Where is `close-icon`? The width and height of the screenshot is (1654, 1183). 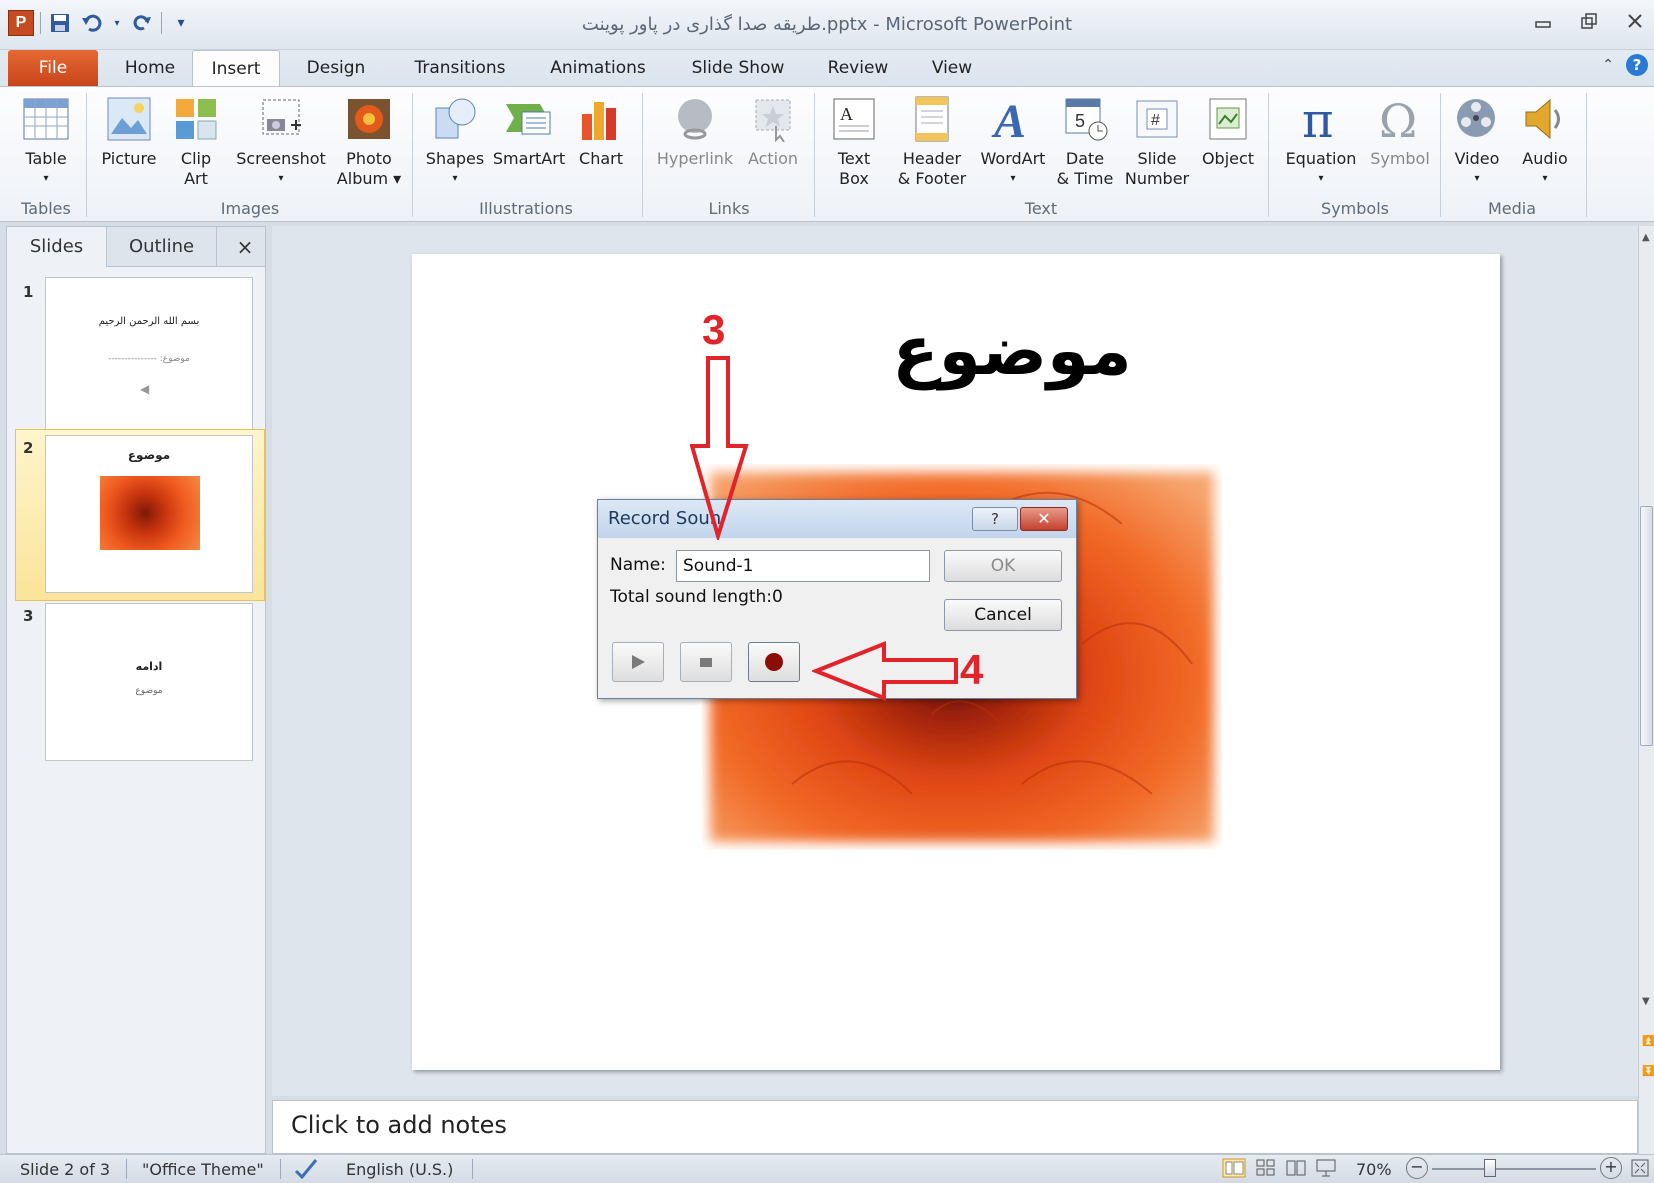
close-icon is located at coordinates (1635, 23).